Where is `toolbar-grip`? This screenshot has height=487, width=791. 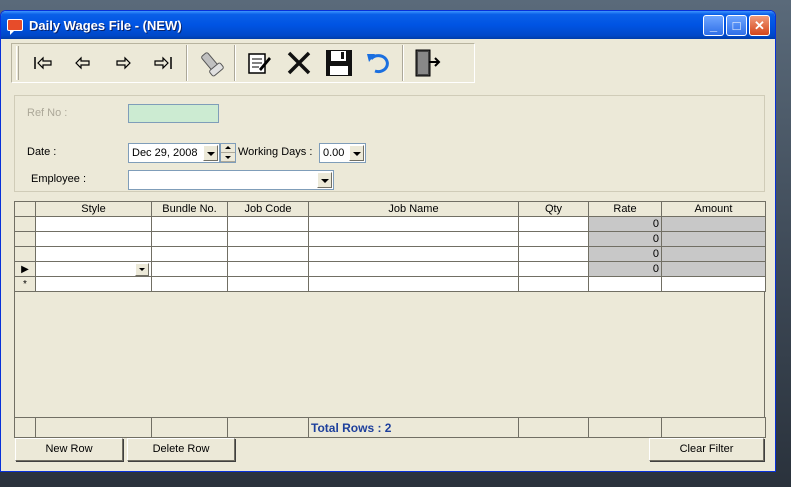
toolbar-grip is located at coordinates (17, 63).